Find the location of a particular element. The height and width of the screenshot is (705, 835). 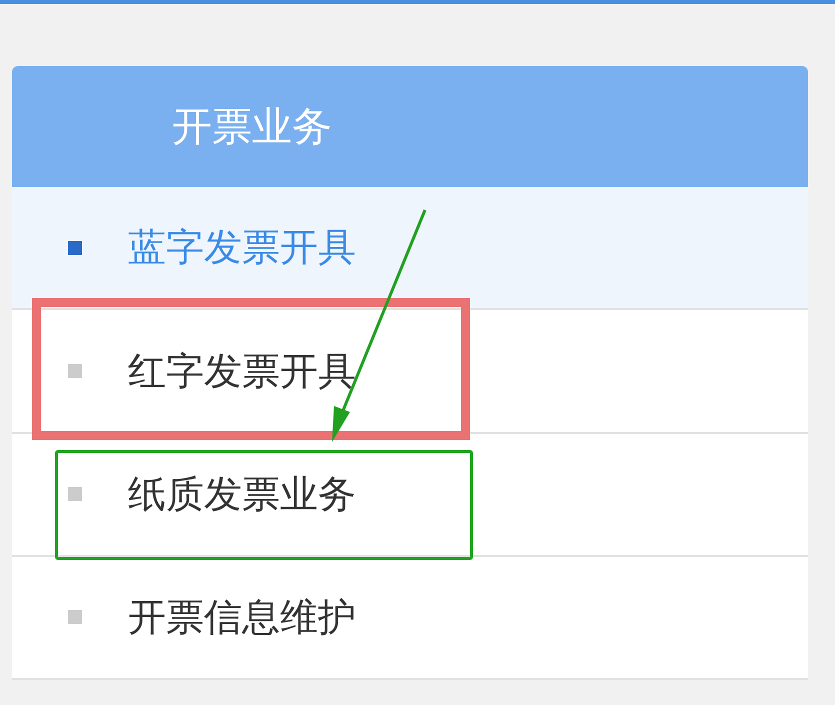

panel-title: 开票业务 is located at coordinates (252, 127).